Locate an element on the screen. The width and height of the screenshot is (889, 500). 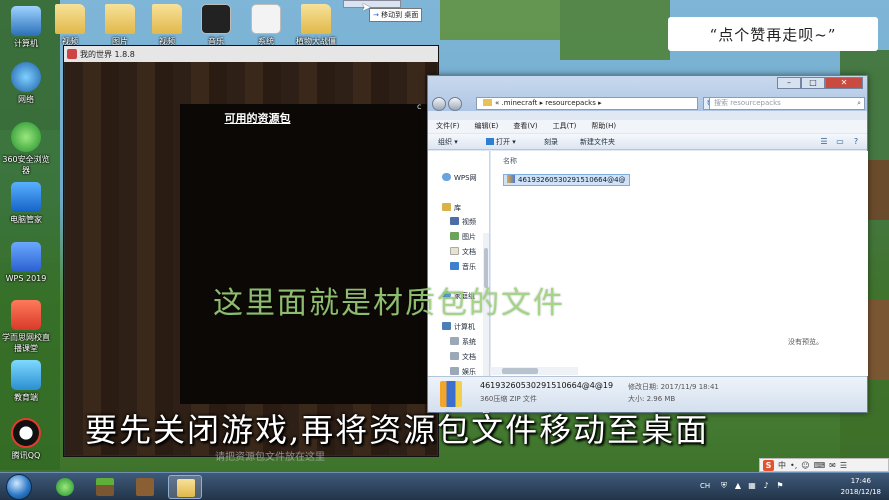
window-controls: – □ ✕ is located at coordinates (820, 83).